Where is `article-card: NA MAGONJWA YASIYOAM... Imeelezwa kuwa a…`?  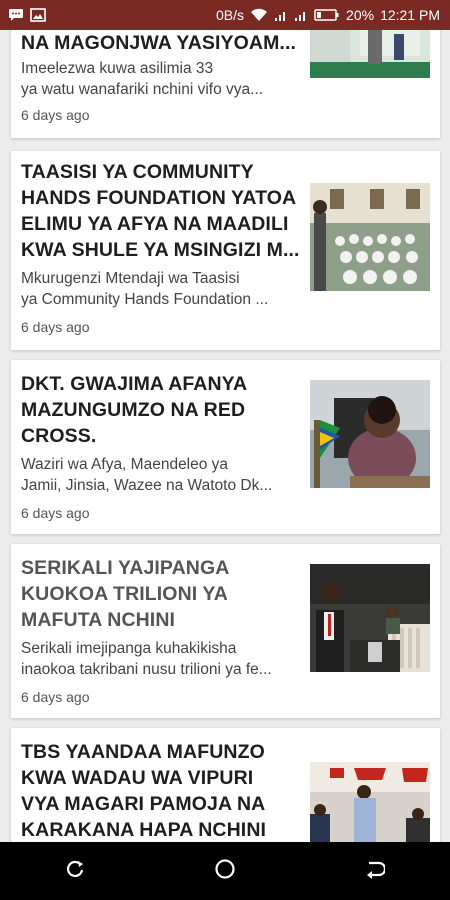
article-card: NA MAGONJWA YASIYOAM... Imeelezwa kuwa a… is located at coordinates (225, 84).